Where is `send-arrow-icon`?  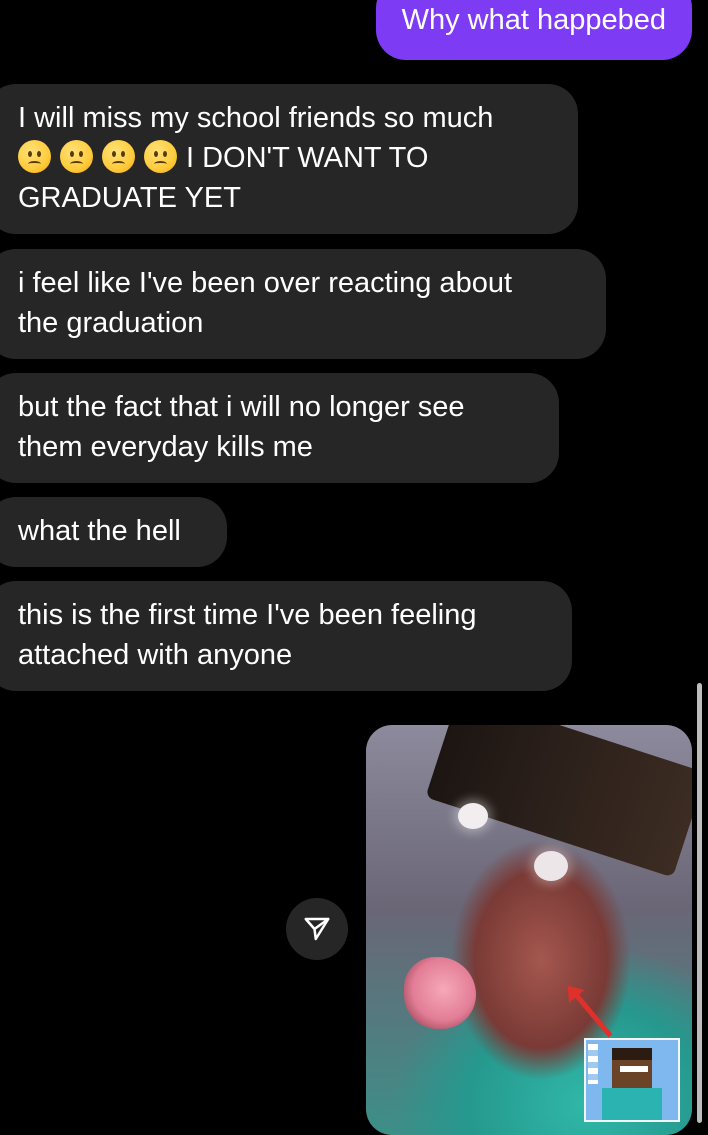
send-arrow-icon is located at coordinates (317, 929).